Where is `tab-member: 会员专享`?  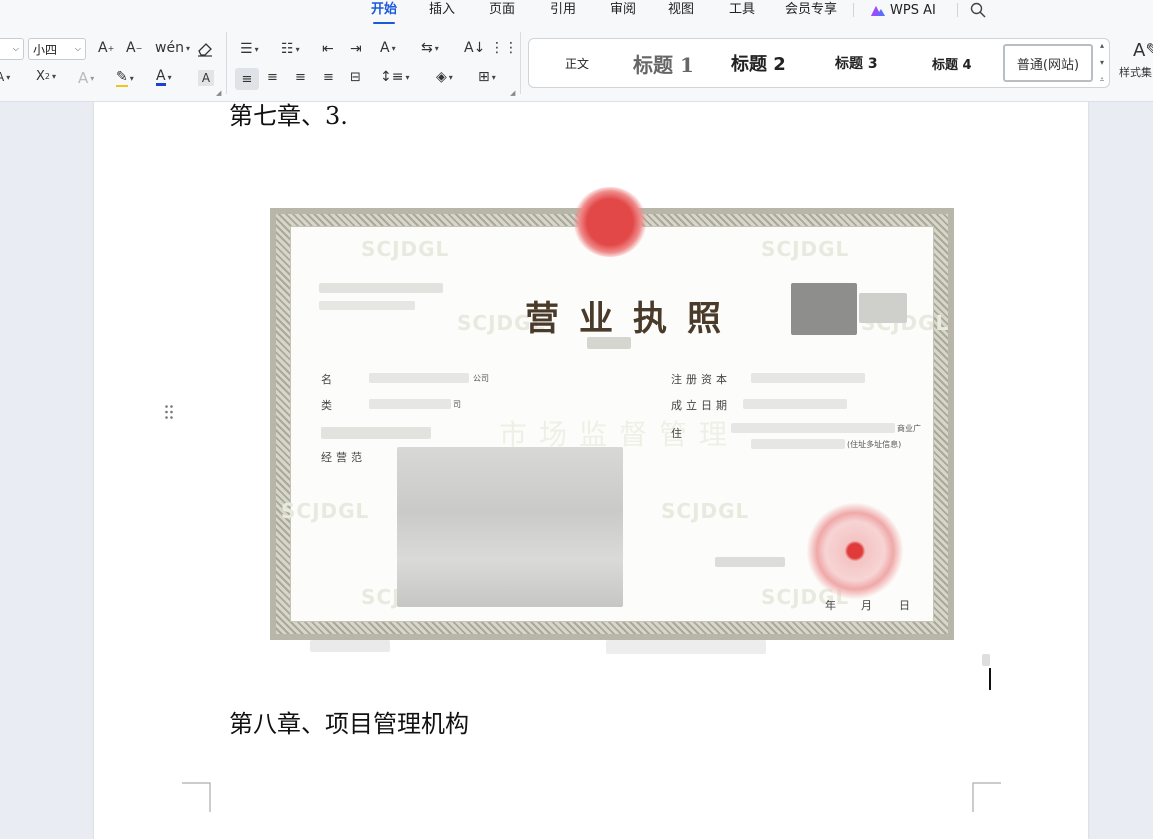 tab-member: 会员专享 is located at coordinates (811, 11).